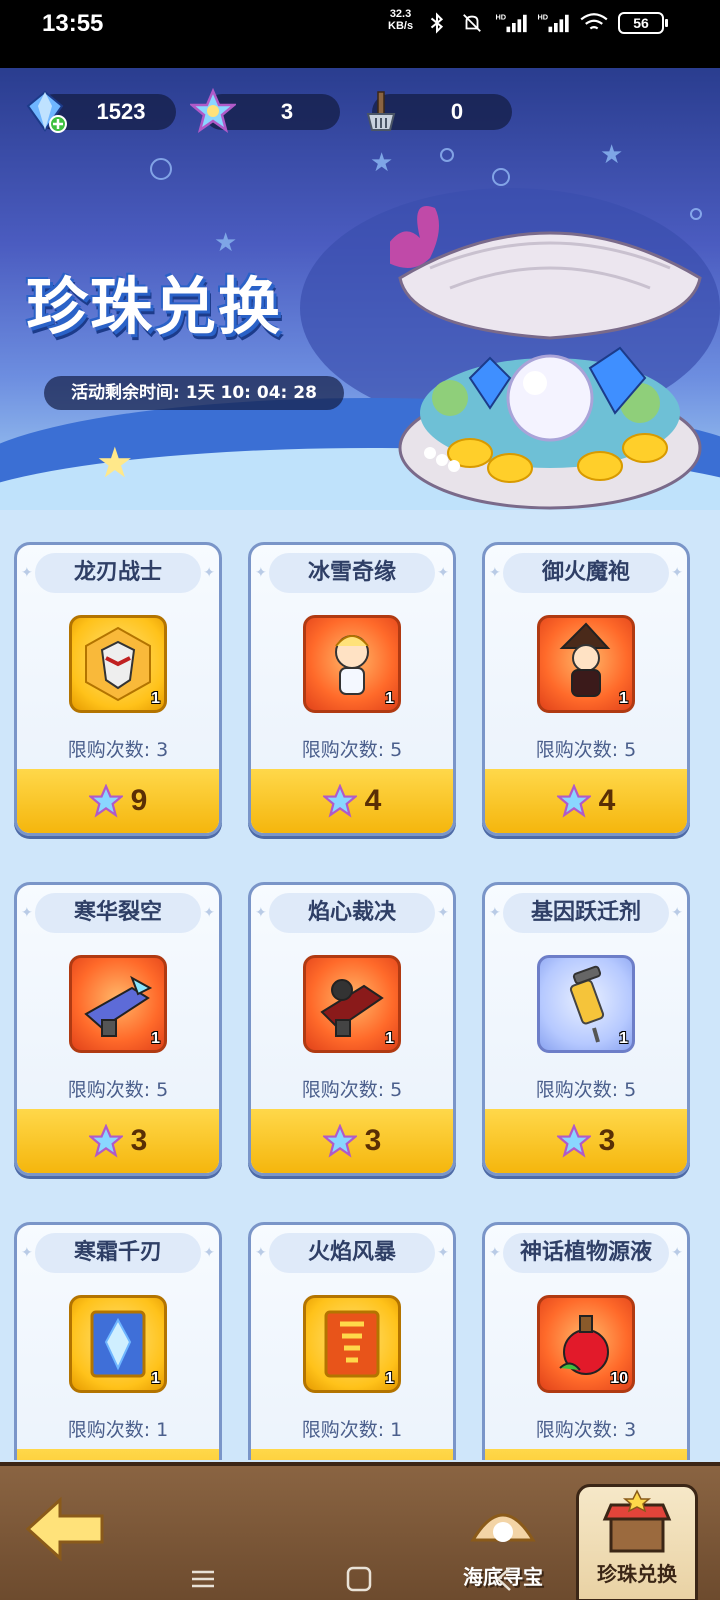  I want to click on shell-icon, so click(503, 1527).